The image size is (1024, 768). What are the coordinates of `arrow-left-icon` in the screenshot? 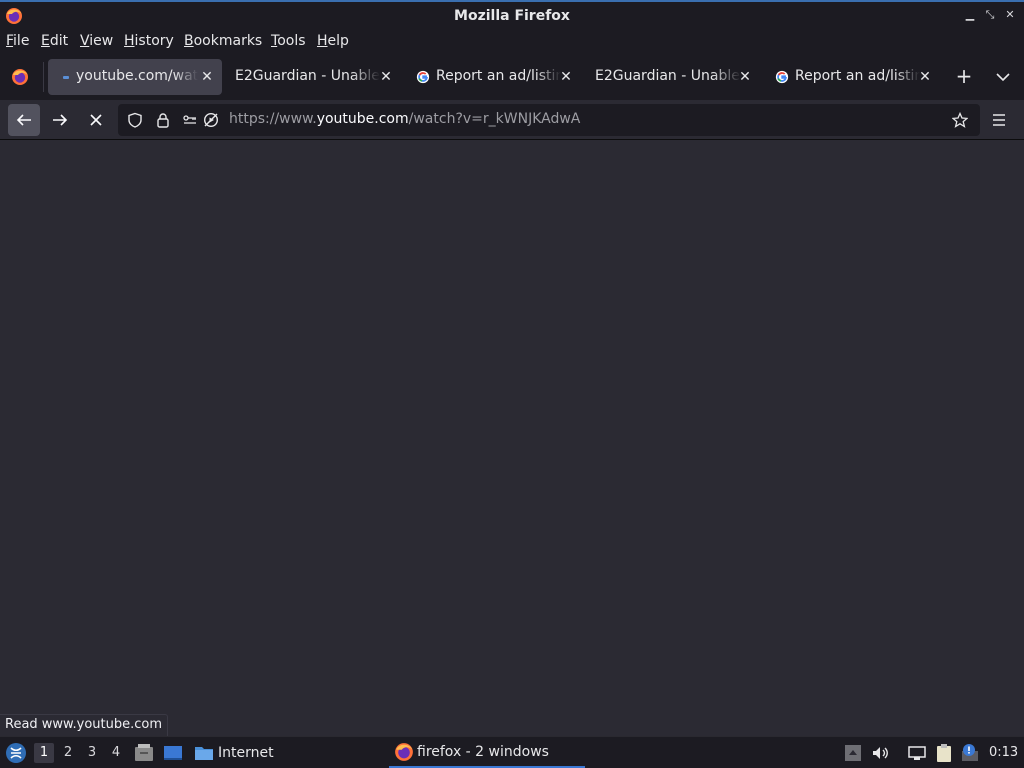 It's located at (23, 120).